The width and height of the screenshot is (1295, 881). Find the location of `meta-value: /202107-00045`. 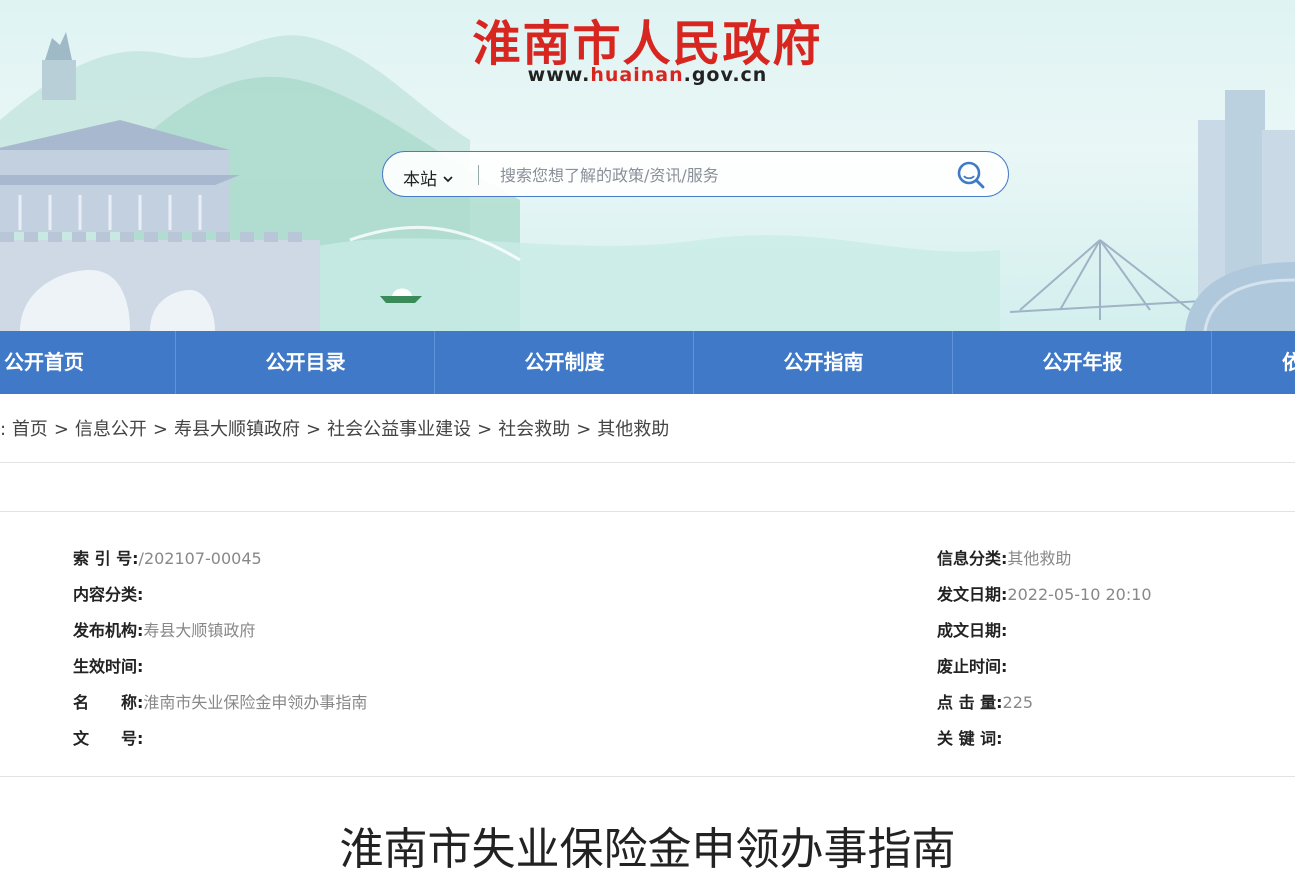

meta-value: /202107-00045 is located at coordinates (200, 558).